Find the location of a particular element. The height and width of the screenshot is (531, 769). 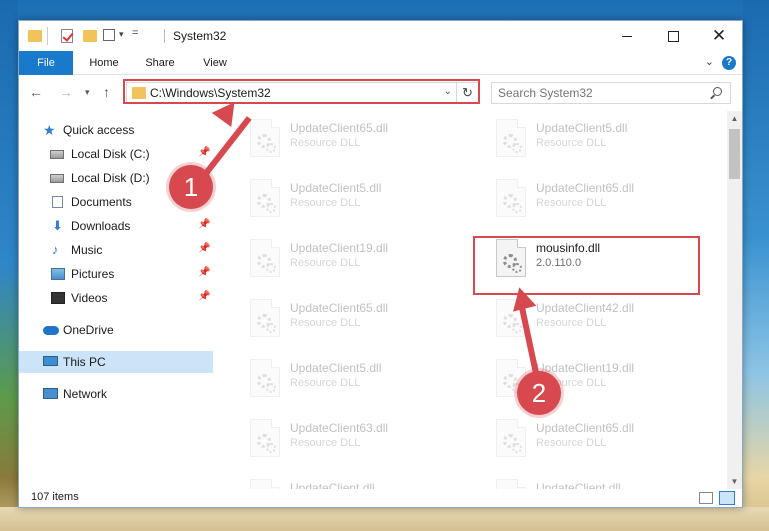

step-badge-2: 2 is located at coordinates (539, 393).